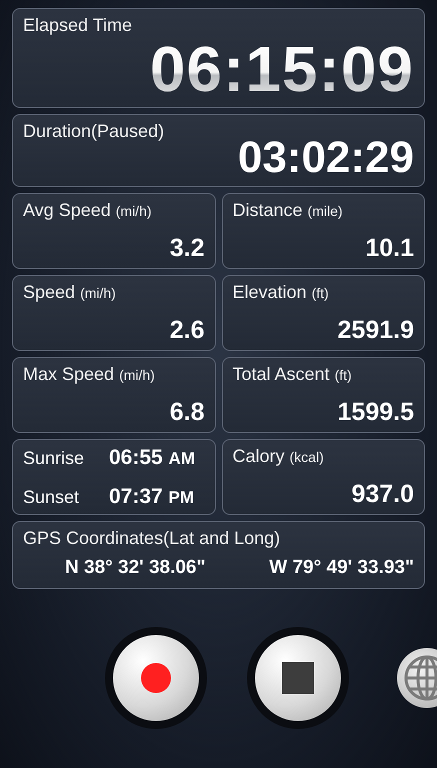 The image size is (437, 768). What do you see at coordinates (135, 568) in the screenshot?
I see `latitude-value: N 38° 32' 38.06"` at bounding box center [135, 568].